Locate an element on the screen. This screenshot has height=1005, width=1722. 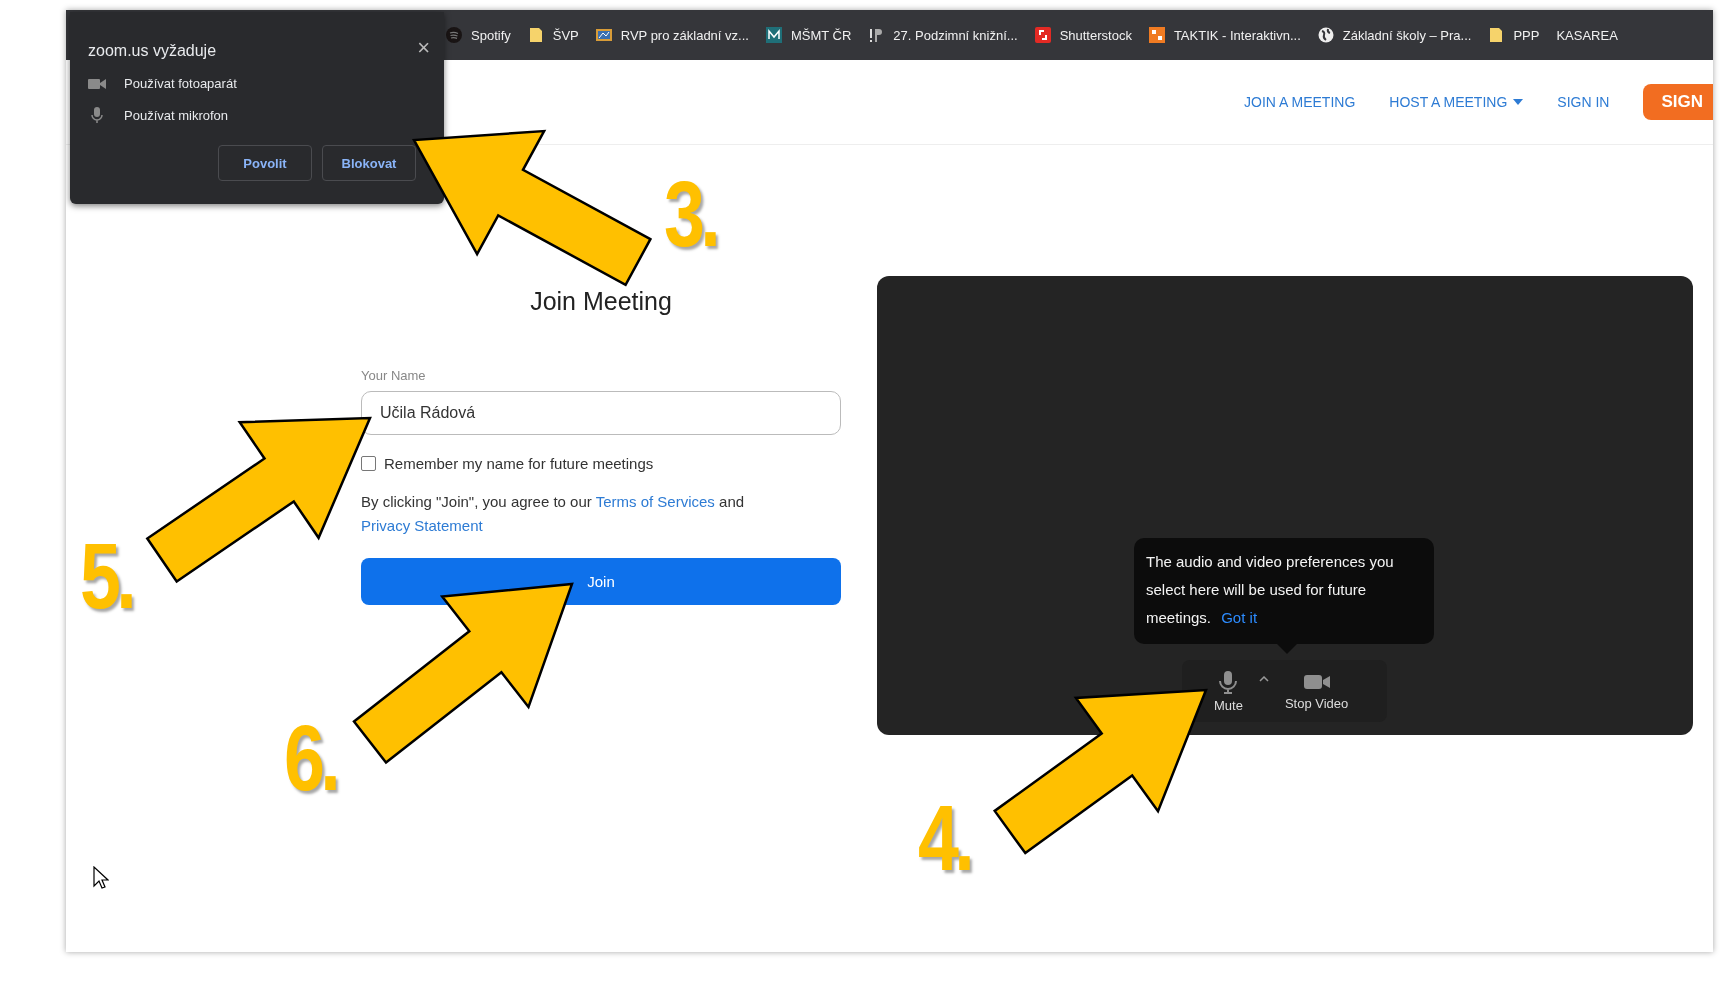
field-label: Your Name is located at coordinates (394, 375).